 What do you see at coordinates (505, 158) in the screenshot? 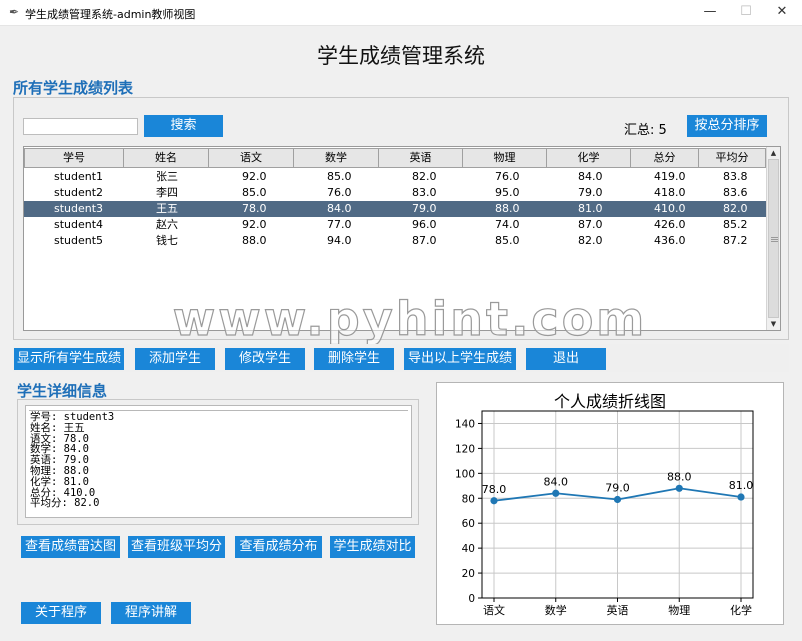
I see `column-header: 物理` at bounding box center [505, 158].